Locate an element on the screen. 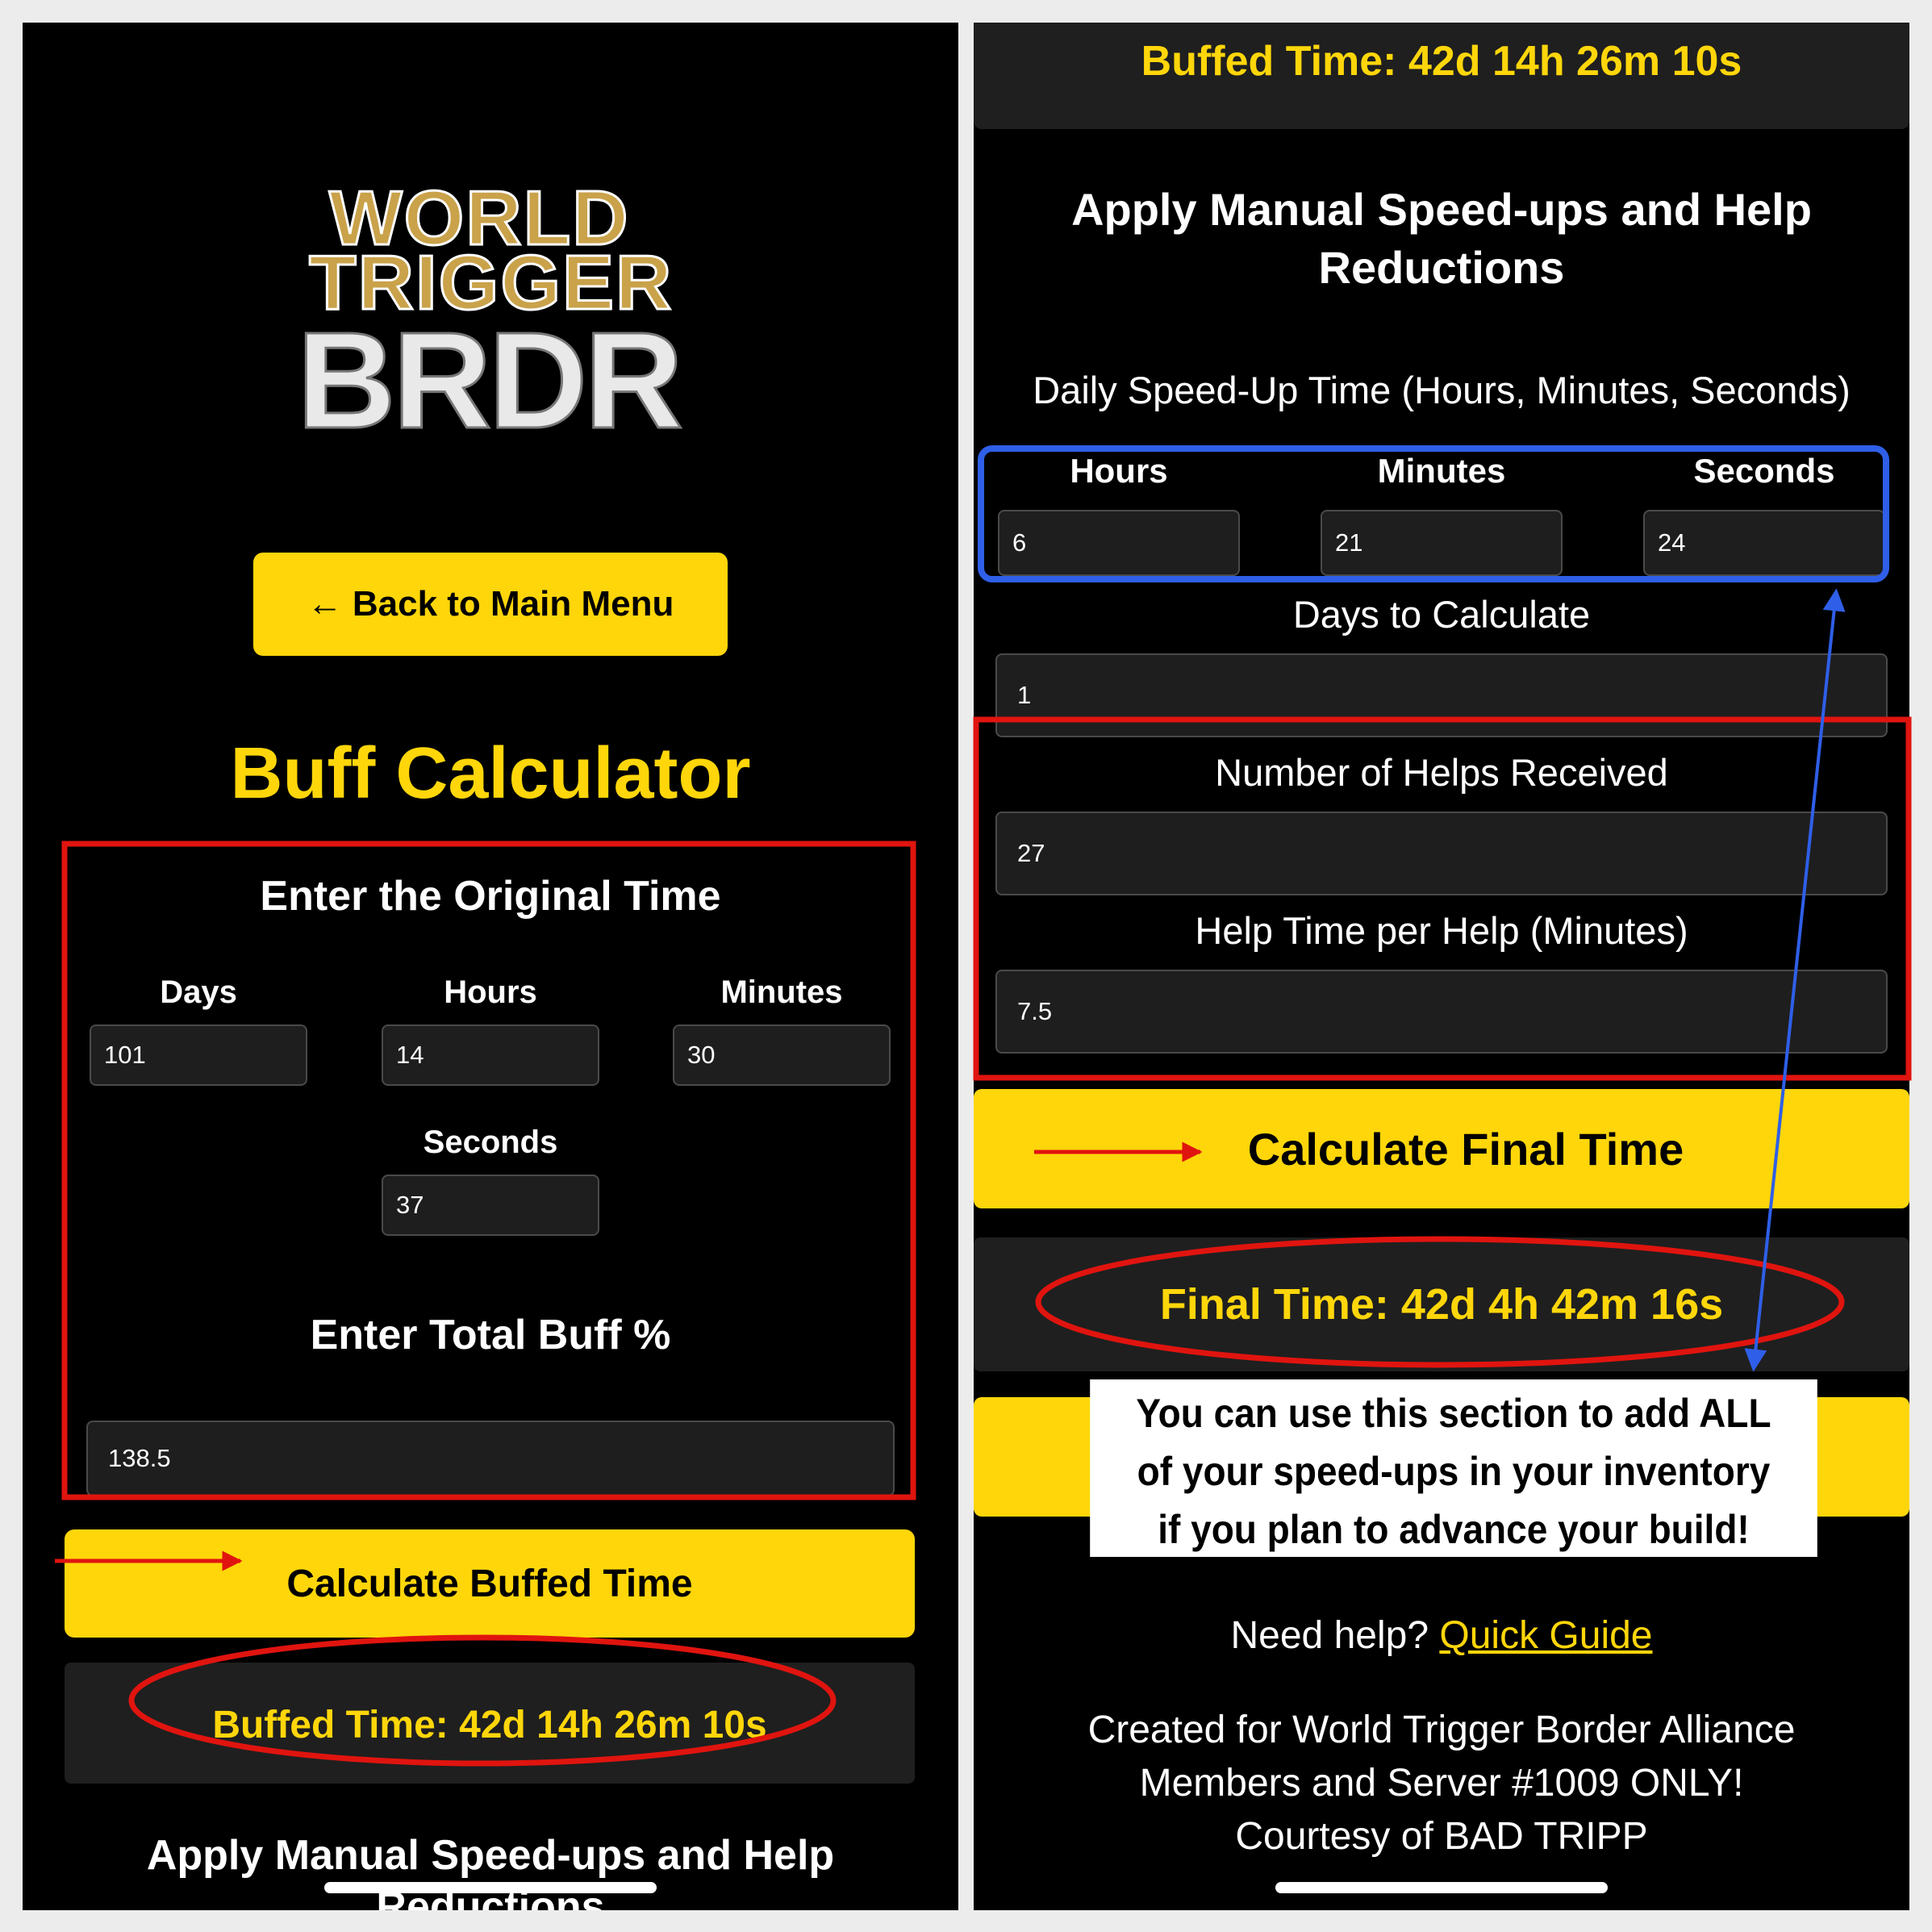  speedup-link-arrow is located at coordinates (1795, 980).